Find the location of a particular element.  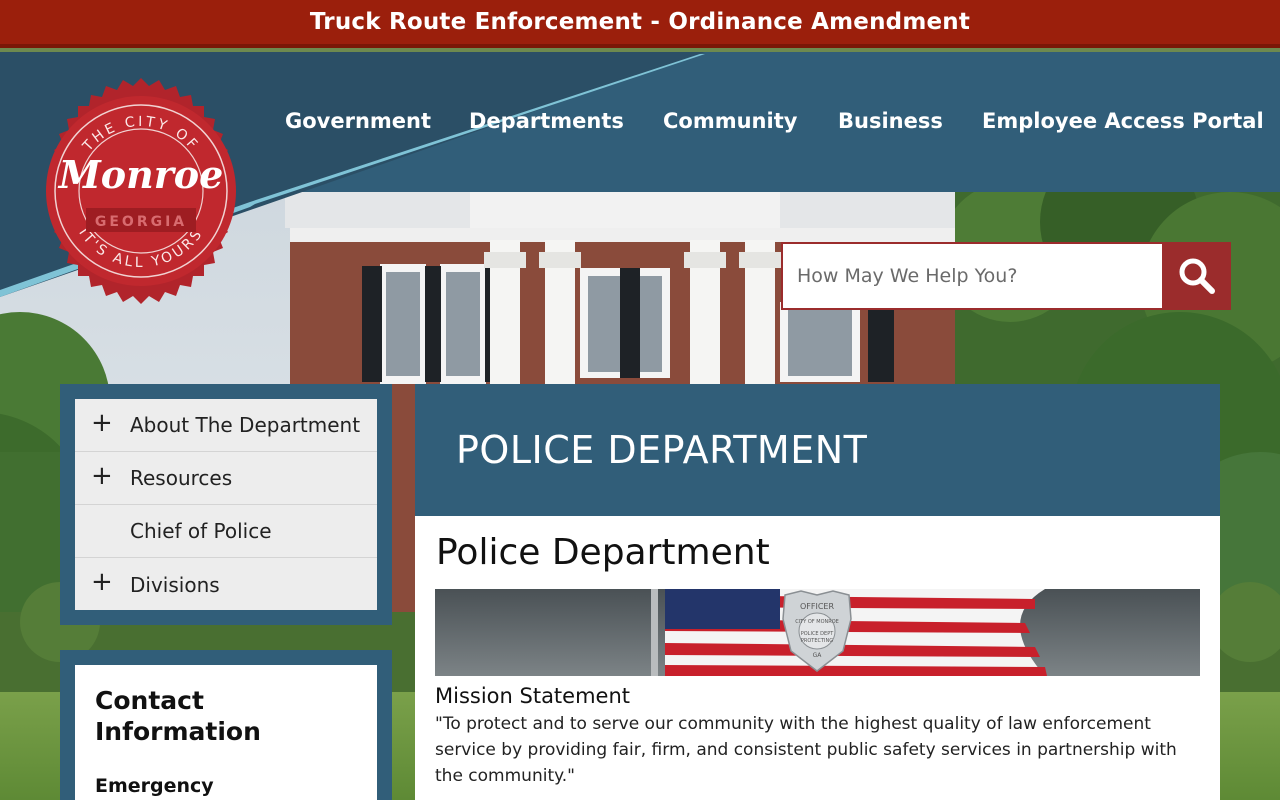

contact-title: Contact Information is located at coordinates (178, 716).